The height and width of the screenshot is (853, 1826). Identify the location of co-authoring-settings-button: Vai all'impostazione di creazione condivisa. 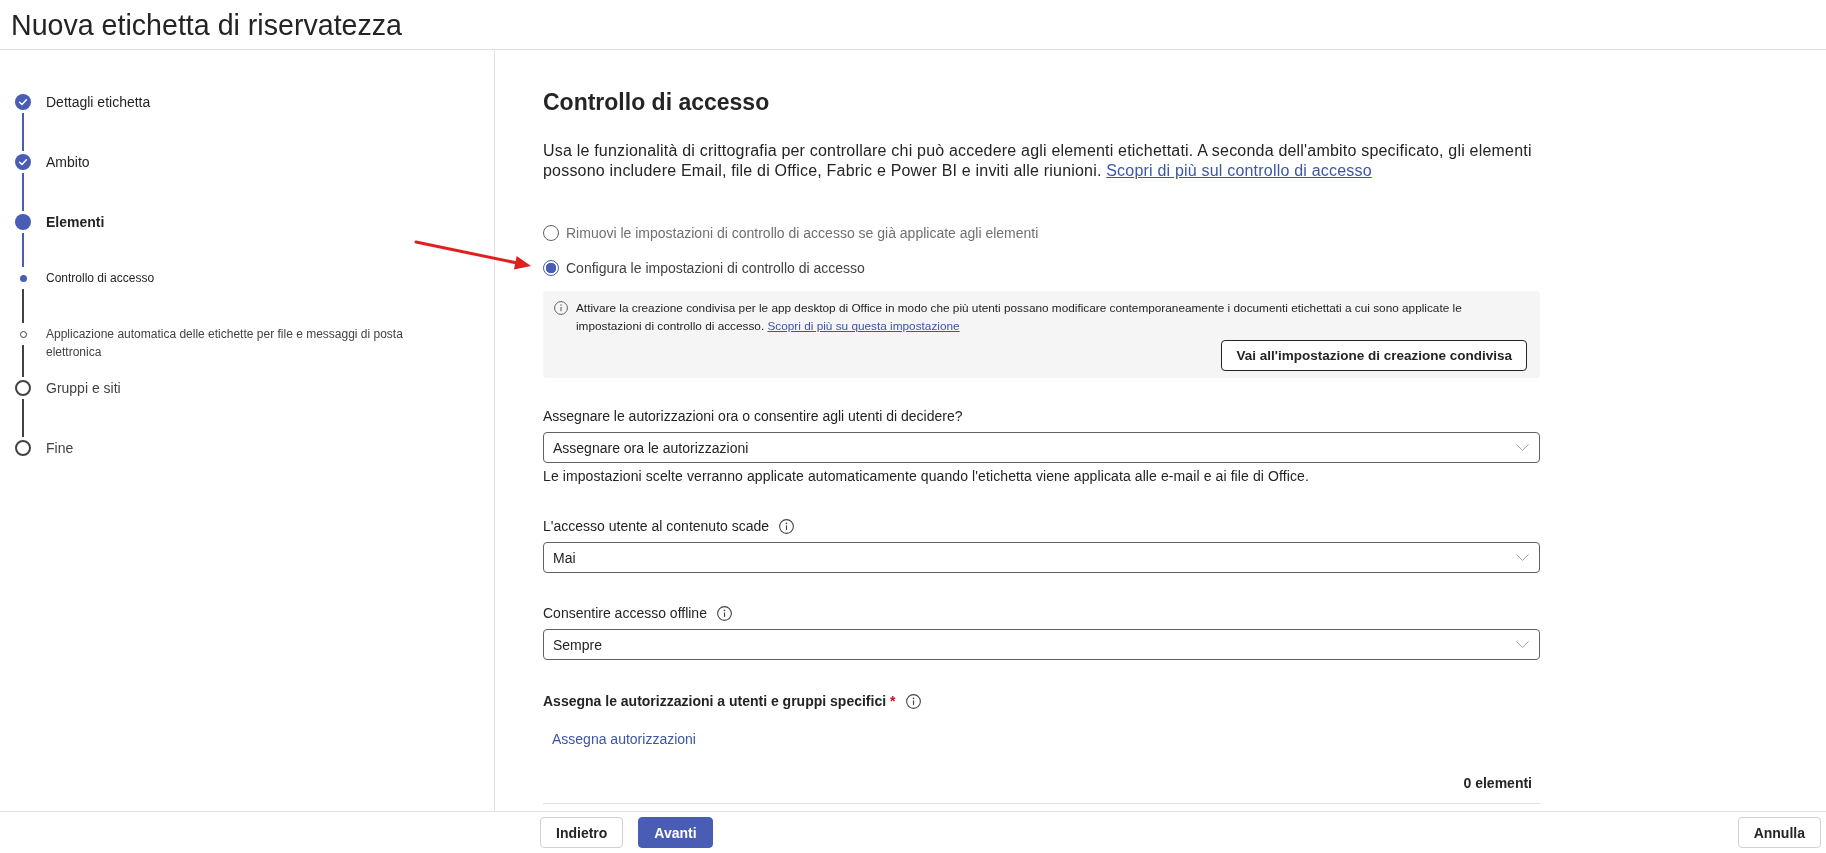
(1374, 355).